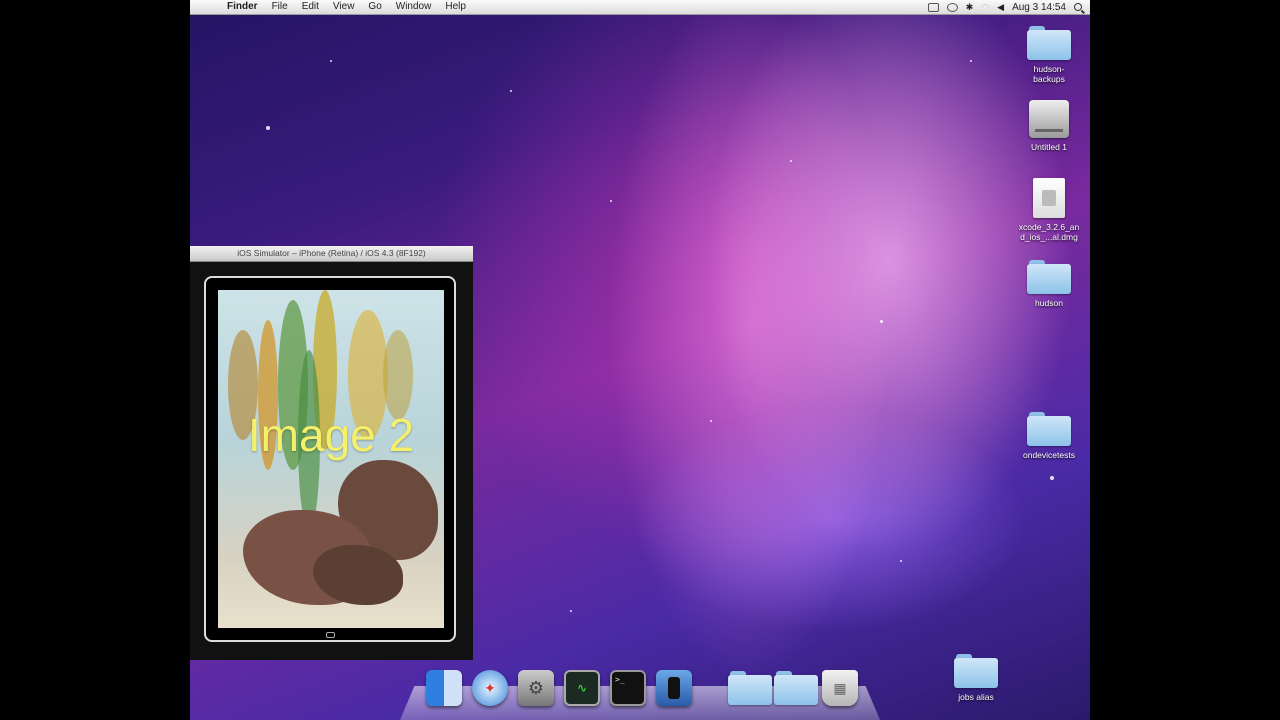  I want to click on desktop-item-jobs-alias: jobs alias, so click(976, 678).